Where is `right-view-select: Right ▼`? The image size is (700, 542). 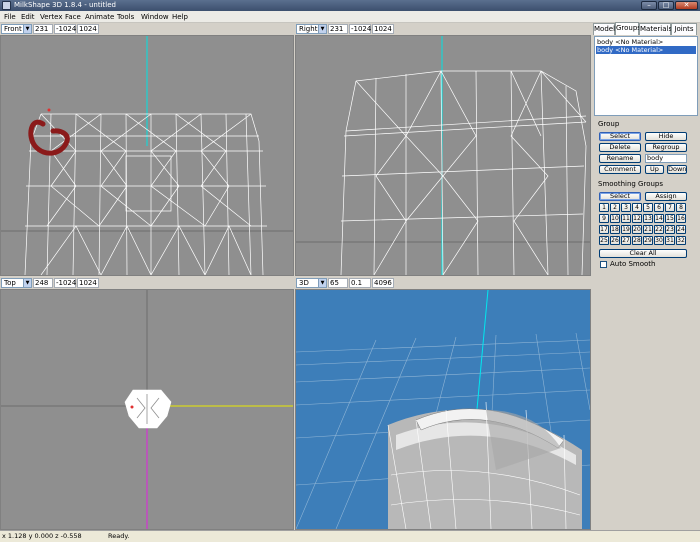
right-view-select: Right ▼ is located at coordinates (311, 29).